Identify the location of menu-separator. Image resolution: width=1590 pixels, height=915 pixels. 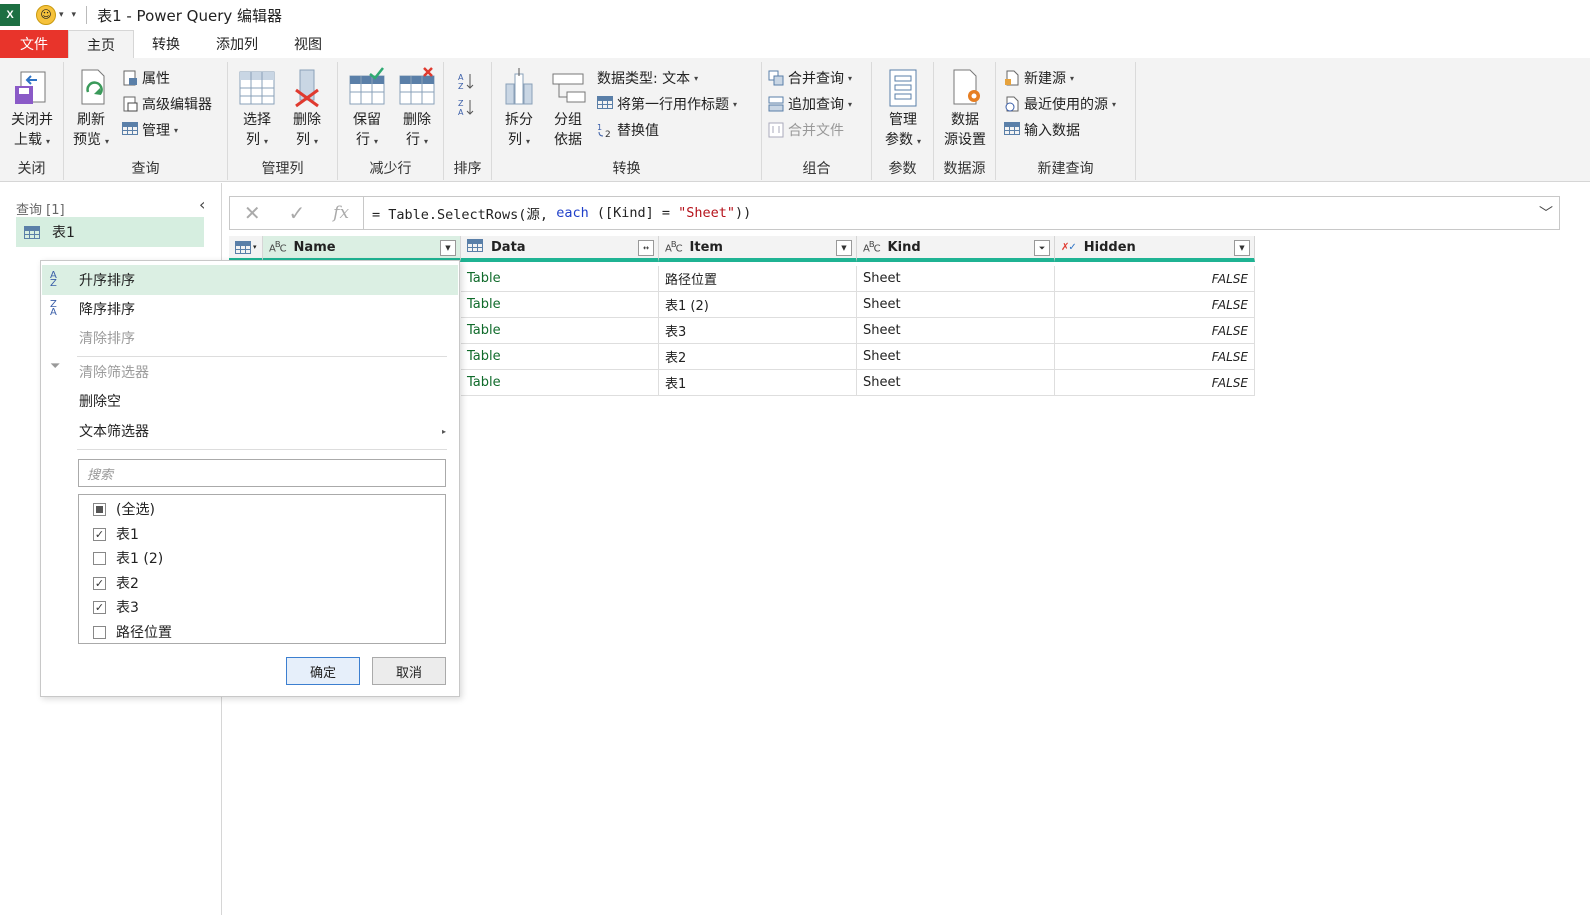
(262, 449).